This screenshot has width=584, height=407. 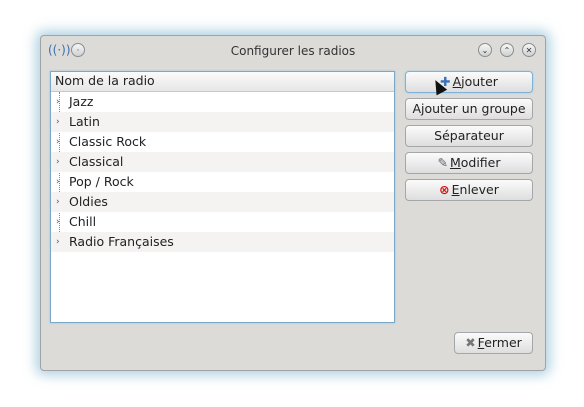 What do you see at coordinates (101, 181) in the screenshot?
I see `tree-row-label: Pop / Rock` at bounding box center [101, 181].